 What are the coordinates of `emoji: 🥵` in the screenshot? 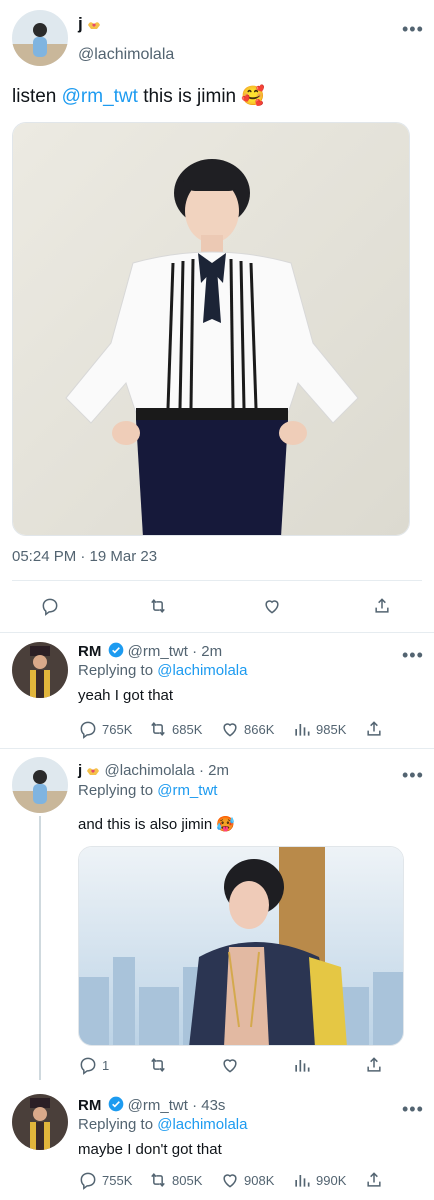 It's located at (226, 824).